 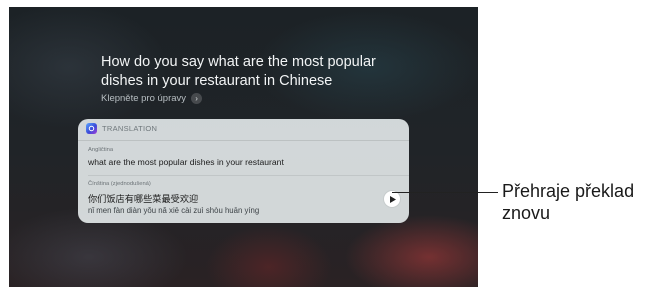 I want to click on callout-leader-line, so click(x=445, y=192).